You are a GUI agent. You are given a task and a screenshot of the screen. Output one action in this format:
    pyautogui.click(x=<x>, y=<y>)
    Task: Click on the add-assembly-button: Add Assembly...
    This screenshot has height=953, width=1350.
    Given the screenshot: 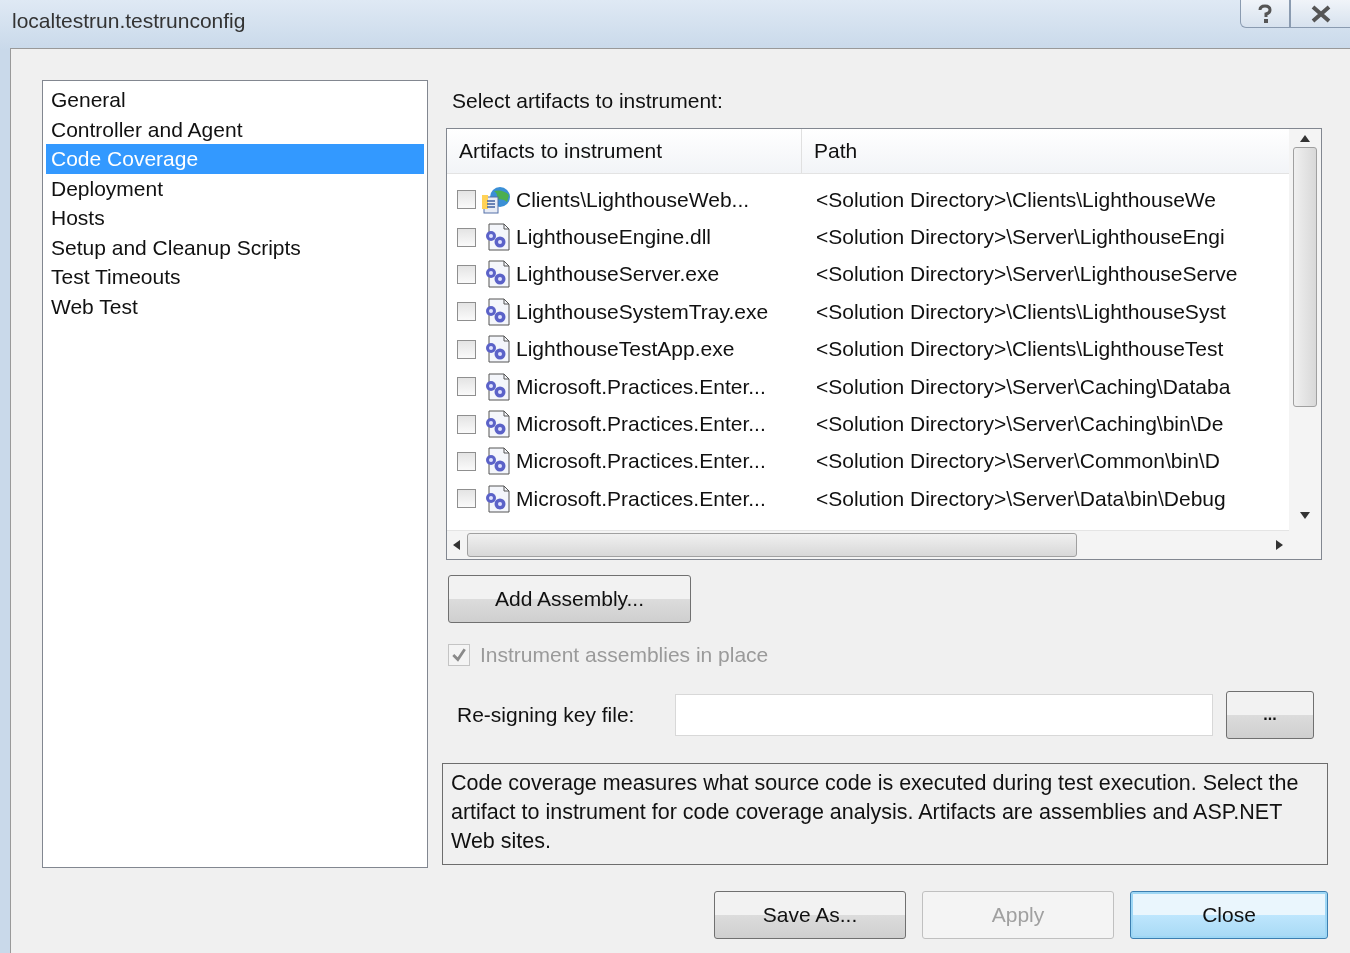 What is the action you would take?
    pyautogui.click(x=569, y=599)
    